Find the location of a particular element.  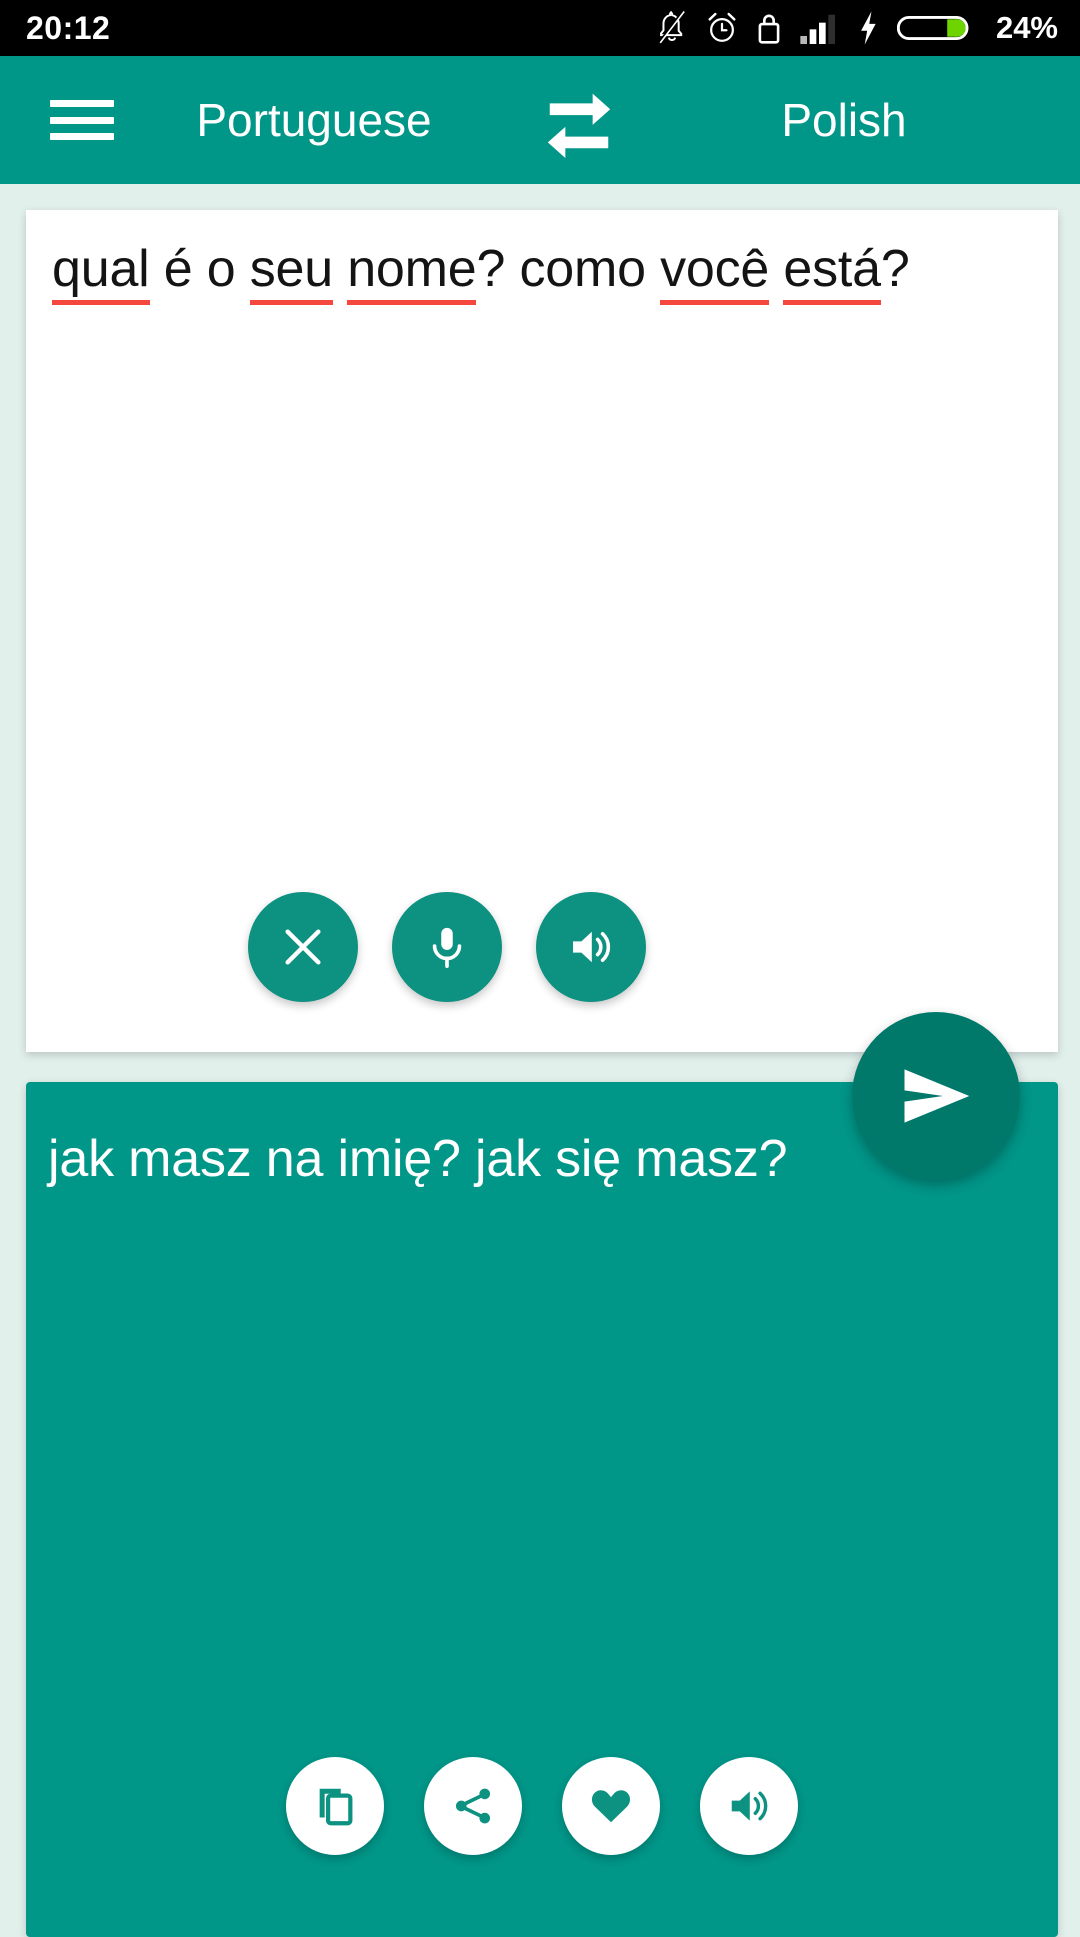

send-icon is located at coordinates (937, 1096).